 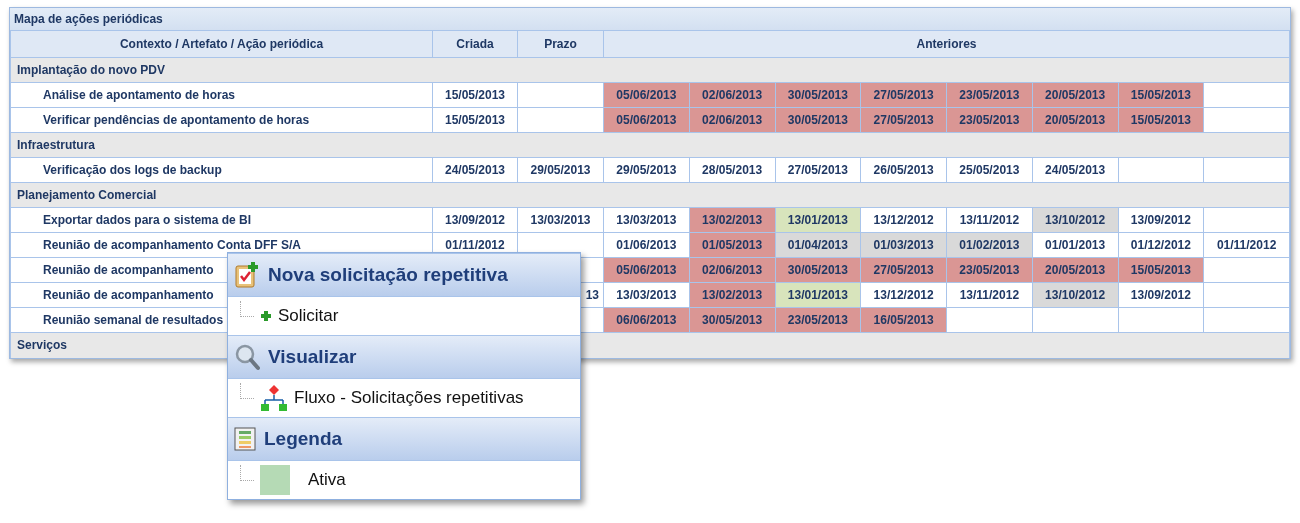 What do you see at coordinates (903, 245) in the screenshot?
I see `date-cell: 01/03/2013` at bounding box center [903, 245].